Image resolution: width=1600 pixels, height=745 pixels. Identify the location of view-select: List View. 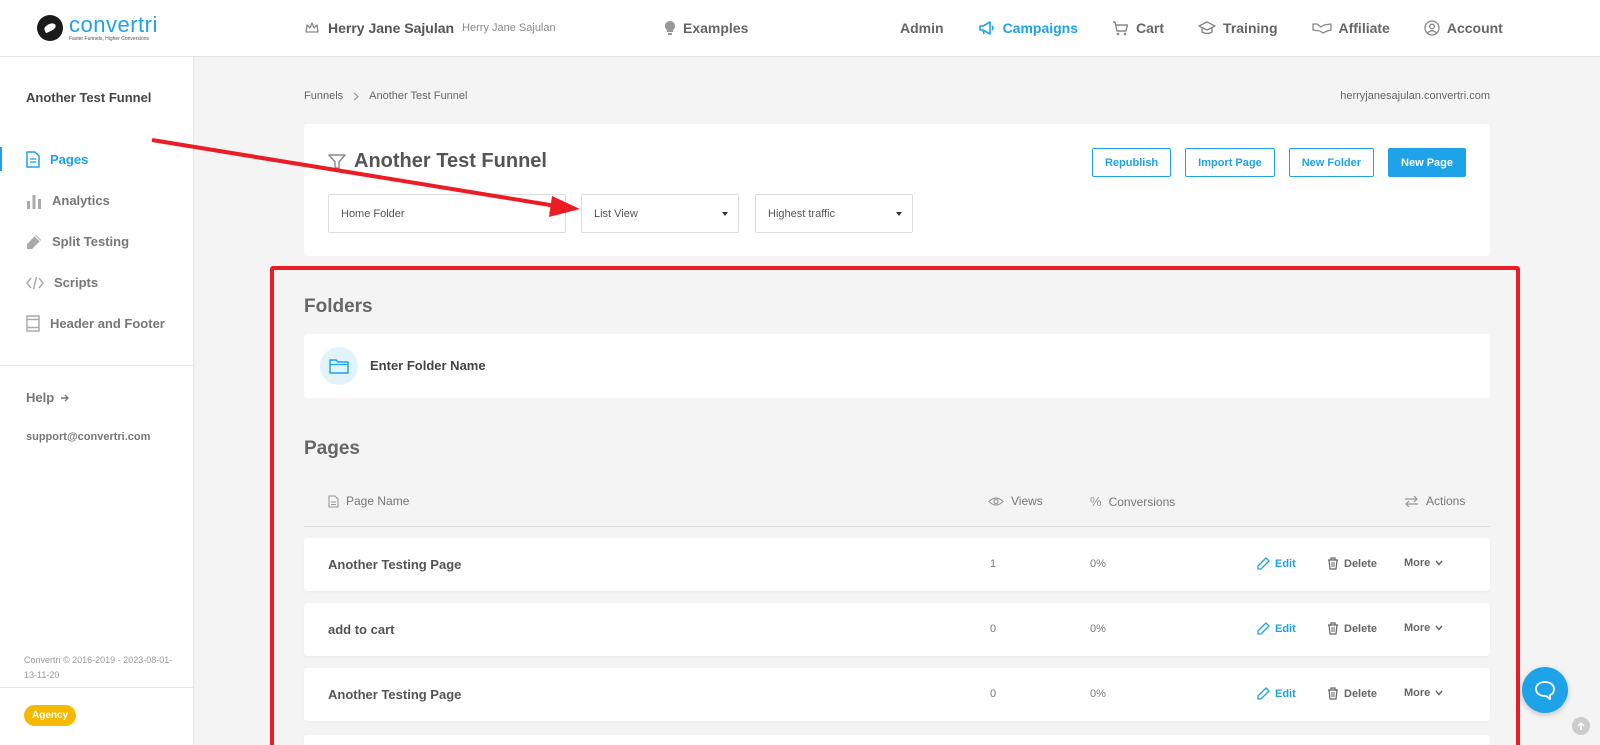
(660, 213).